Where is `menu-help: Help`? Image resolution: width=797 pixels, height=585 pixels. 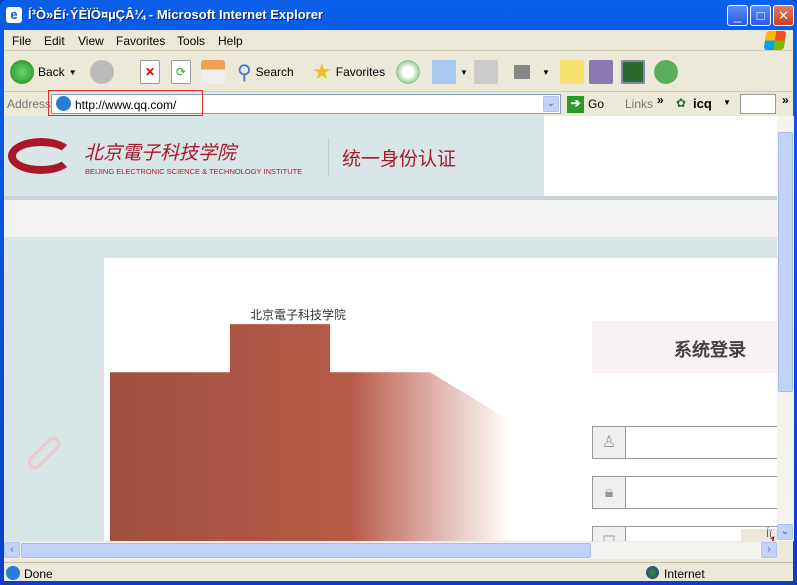 menu-help: Help is located at coordinates (230, 41).